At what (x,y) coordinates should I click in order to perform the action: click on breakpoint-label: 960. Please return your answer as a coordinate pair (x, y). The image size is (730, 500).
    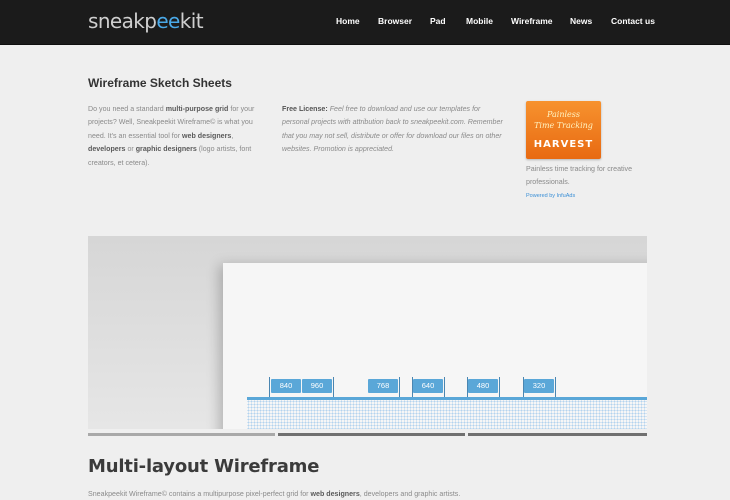
    Looking at the image, I should click on (317, 386).